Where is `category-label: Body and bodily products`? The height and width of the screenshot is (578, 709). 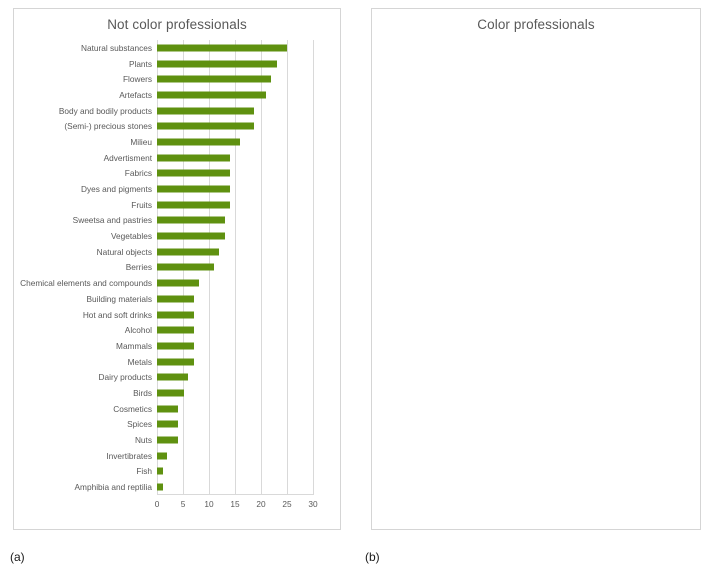
category-label: Body and bodily products is located at coordinates (105, 110).